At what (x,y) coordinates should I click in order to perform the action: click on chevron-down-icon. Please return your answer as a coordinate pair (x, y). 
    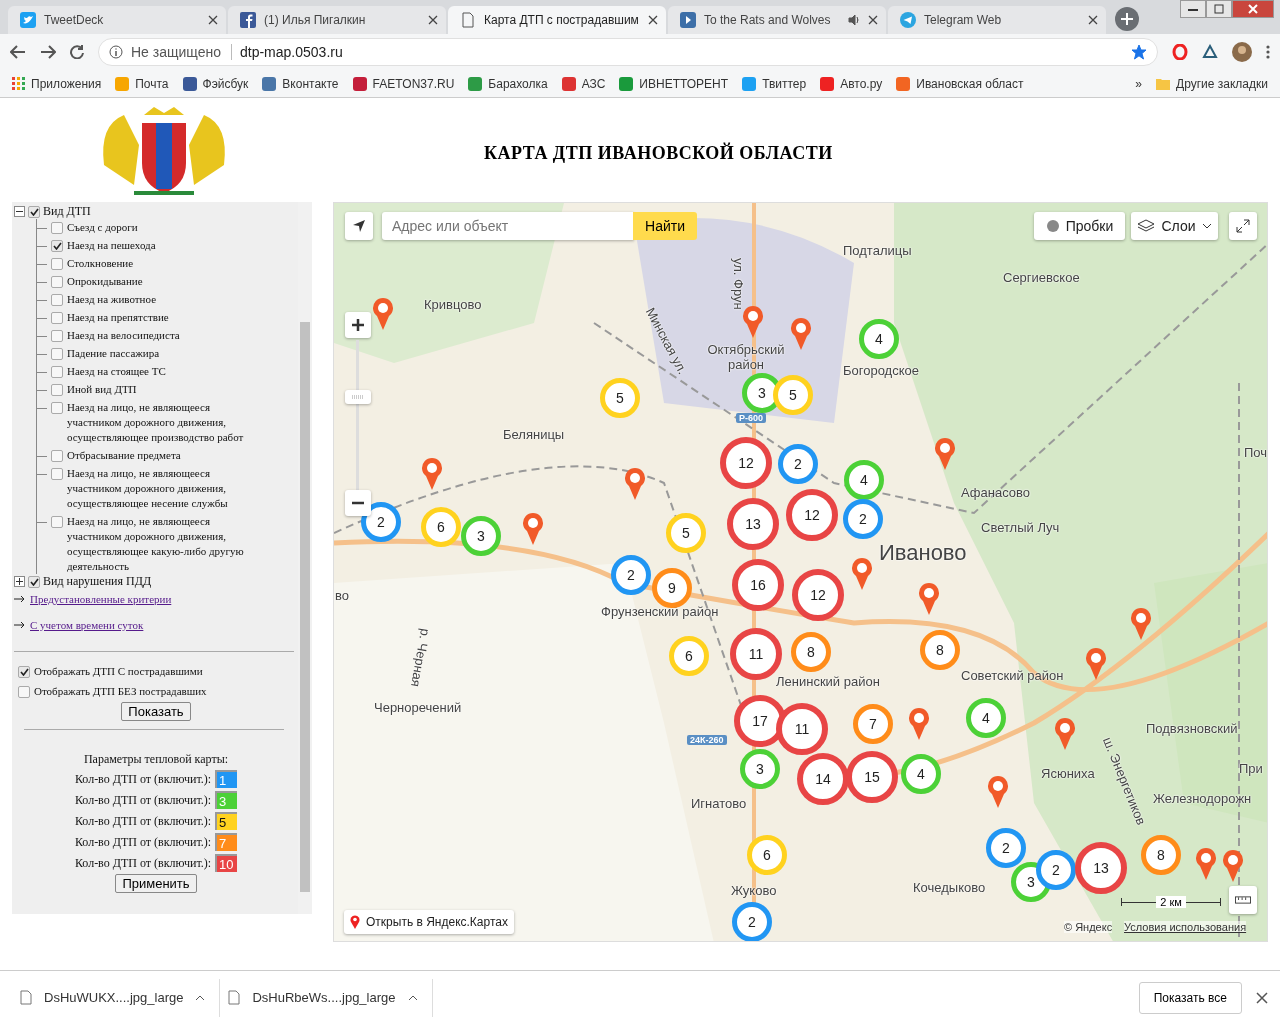
    Looking at the image, I should click on (1206, 226).